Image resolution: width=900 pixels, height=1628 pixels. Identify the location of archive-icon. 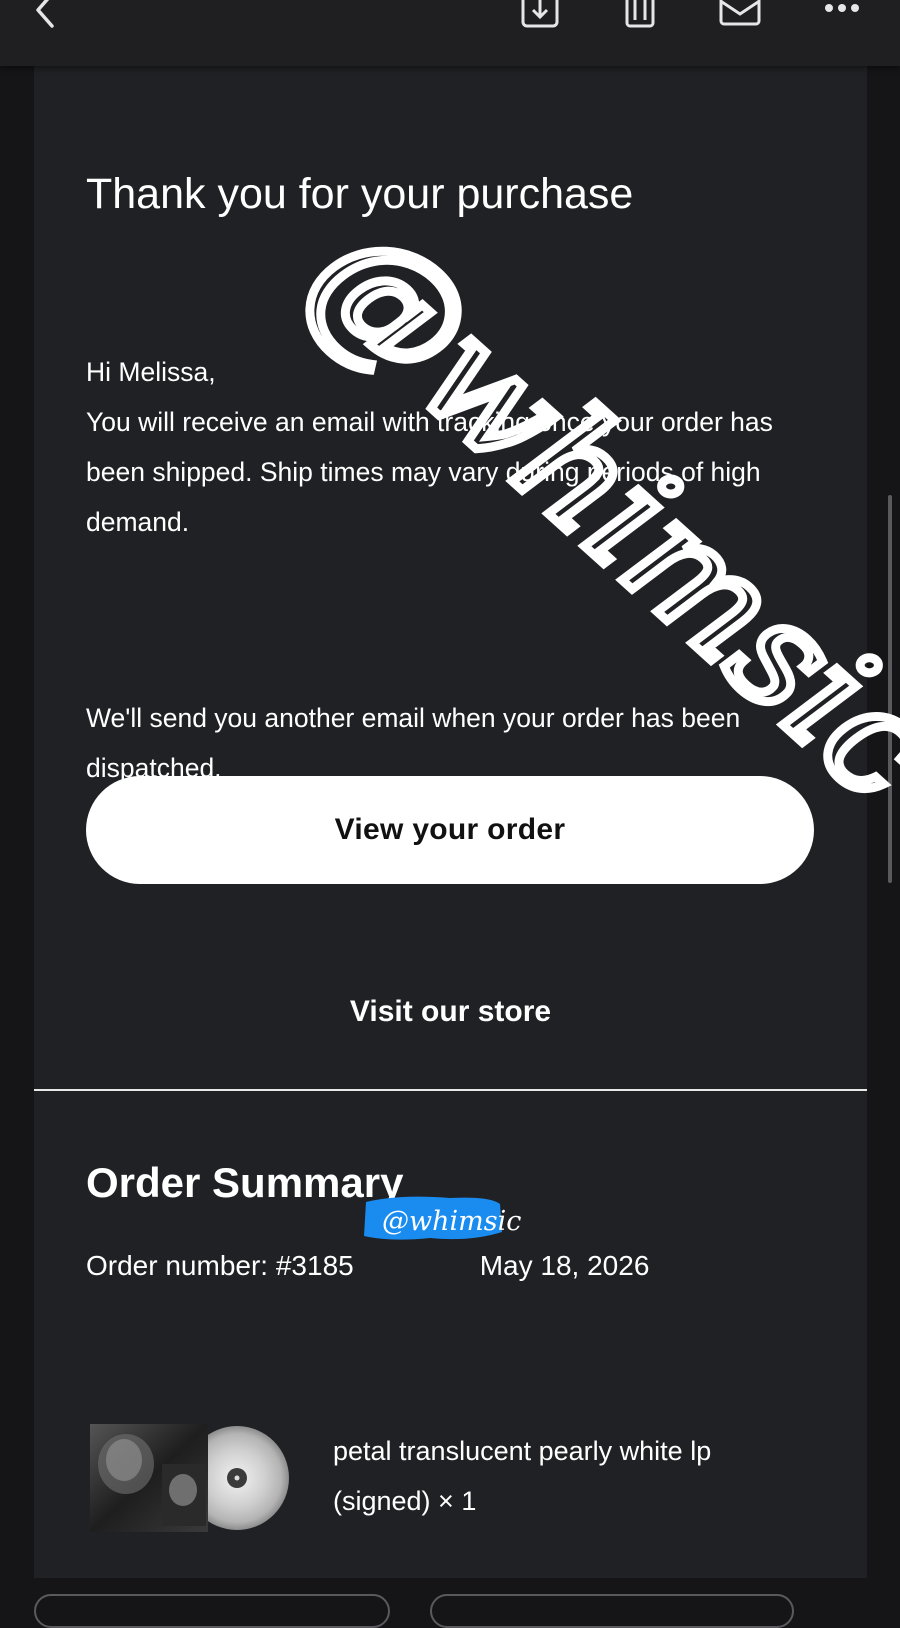
(540, 16).